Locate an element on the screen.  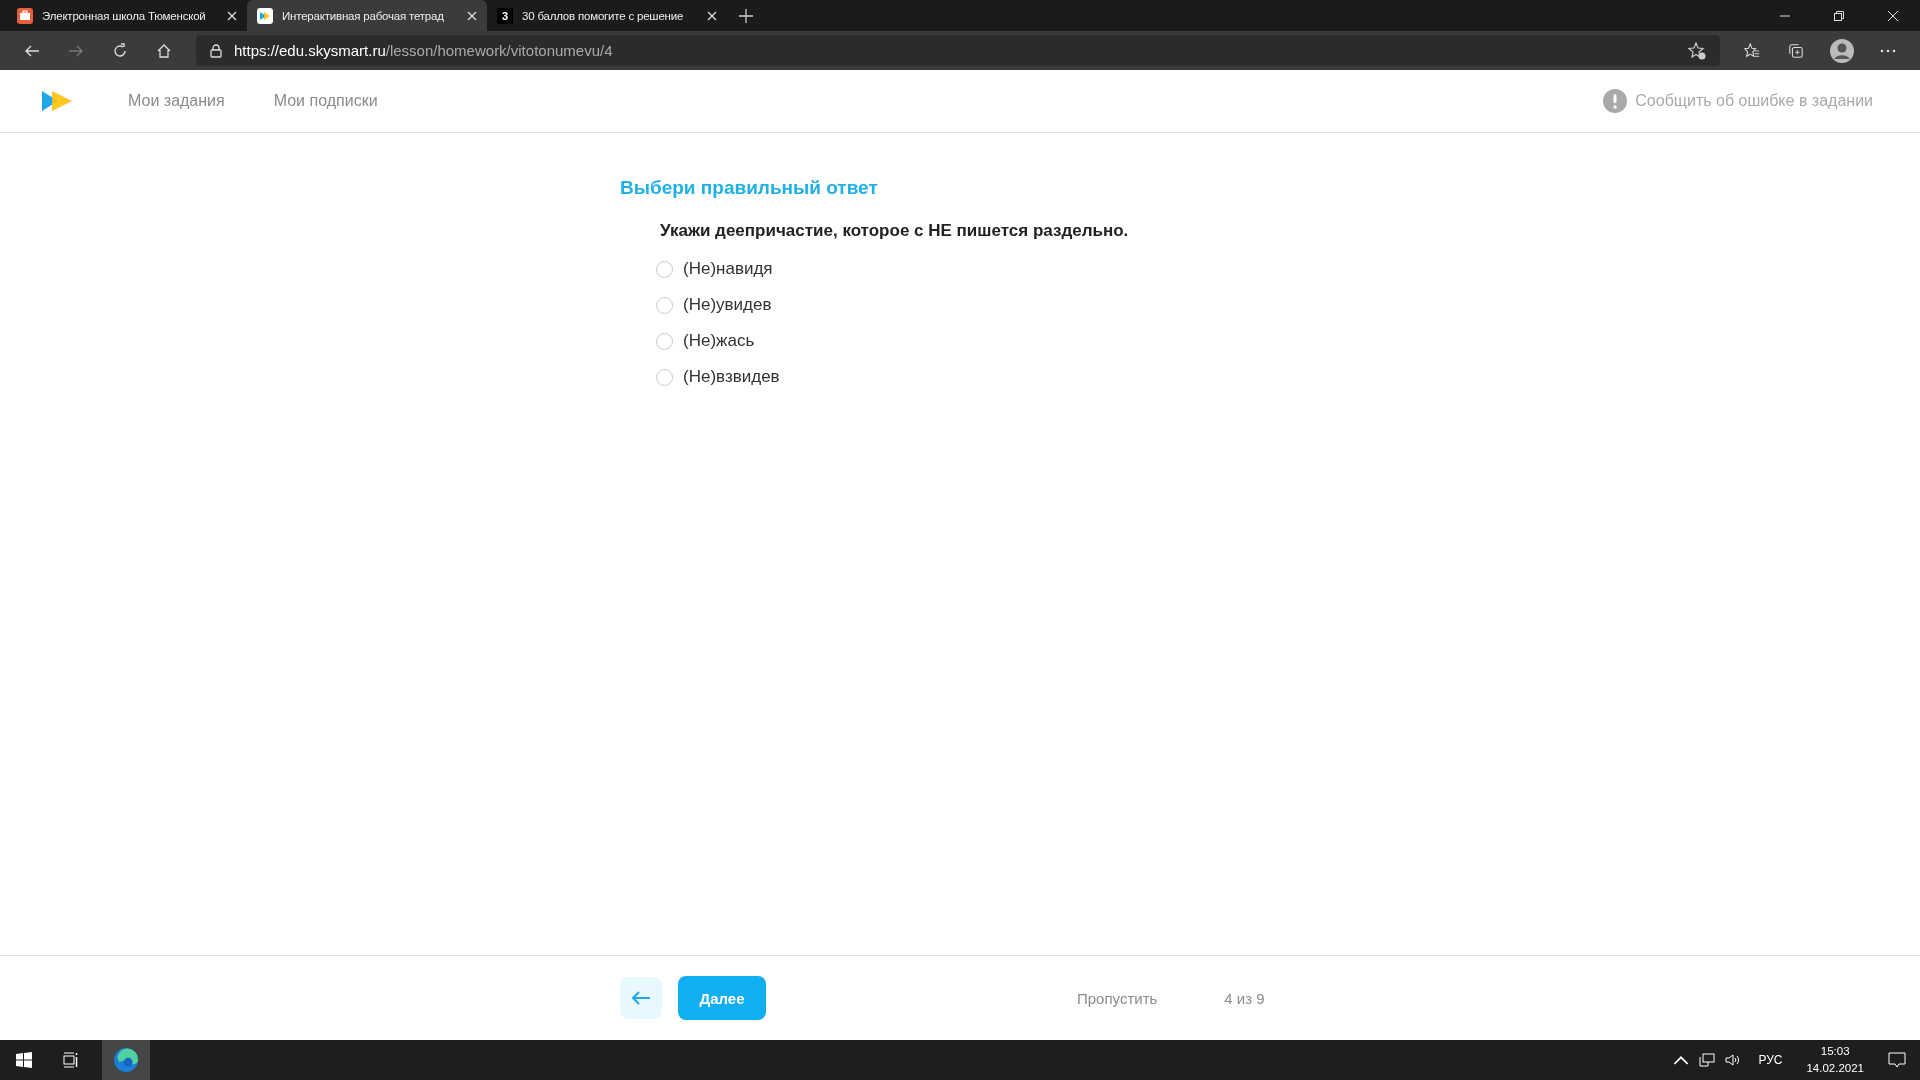
collections-icon is located at coordinates (1796, 50).